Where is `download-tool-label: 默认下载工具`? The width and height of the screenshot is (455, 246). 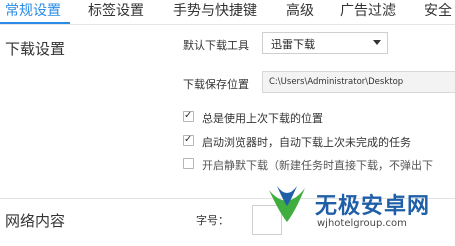 download-tool-label: 默认下载工具 is located at coordinates (216, 45).